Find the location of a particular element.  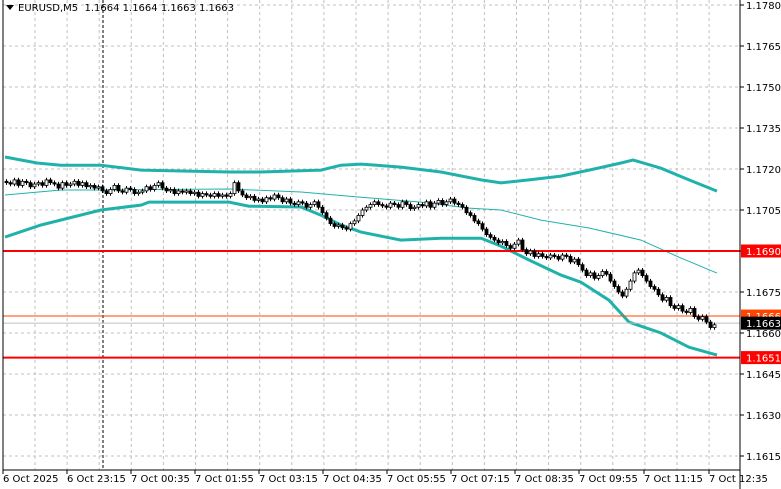

price-tick-label: 1.1615 is located at coordinates (763, 457).